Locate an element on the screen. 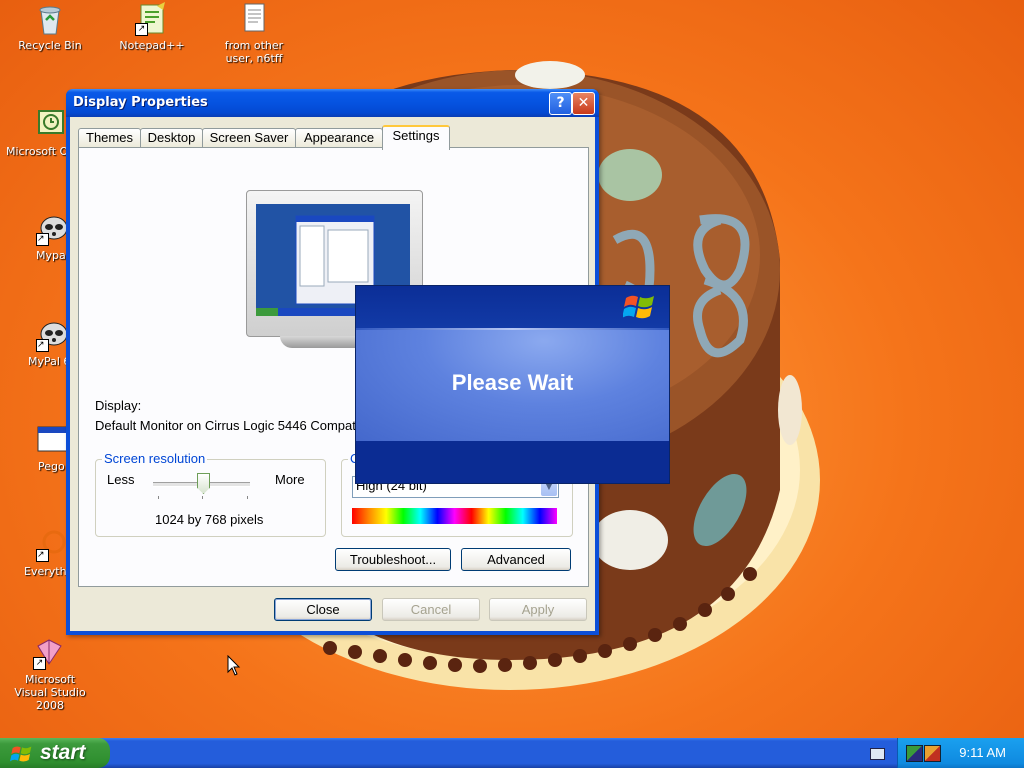  window-app-icon is located at coordinates (53, 440).